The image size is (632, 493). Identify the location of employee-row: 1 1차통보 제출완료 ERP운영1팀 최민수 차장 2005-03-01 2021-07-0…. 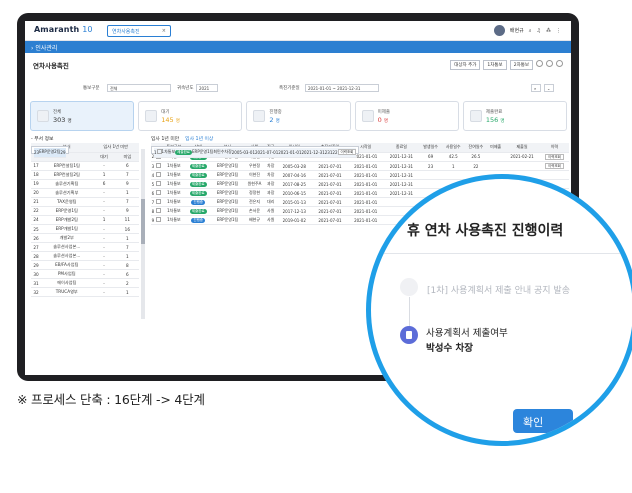
(255, 152).